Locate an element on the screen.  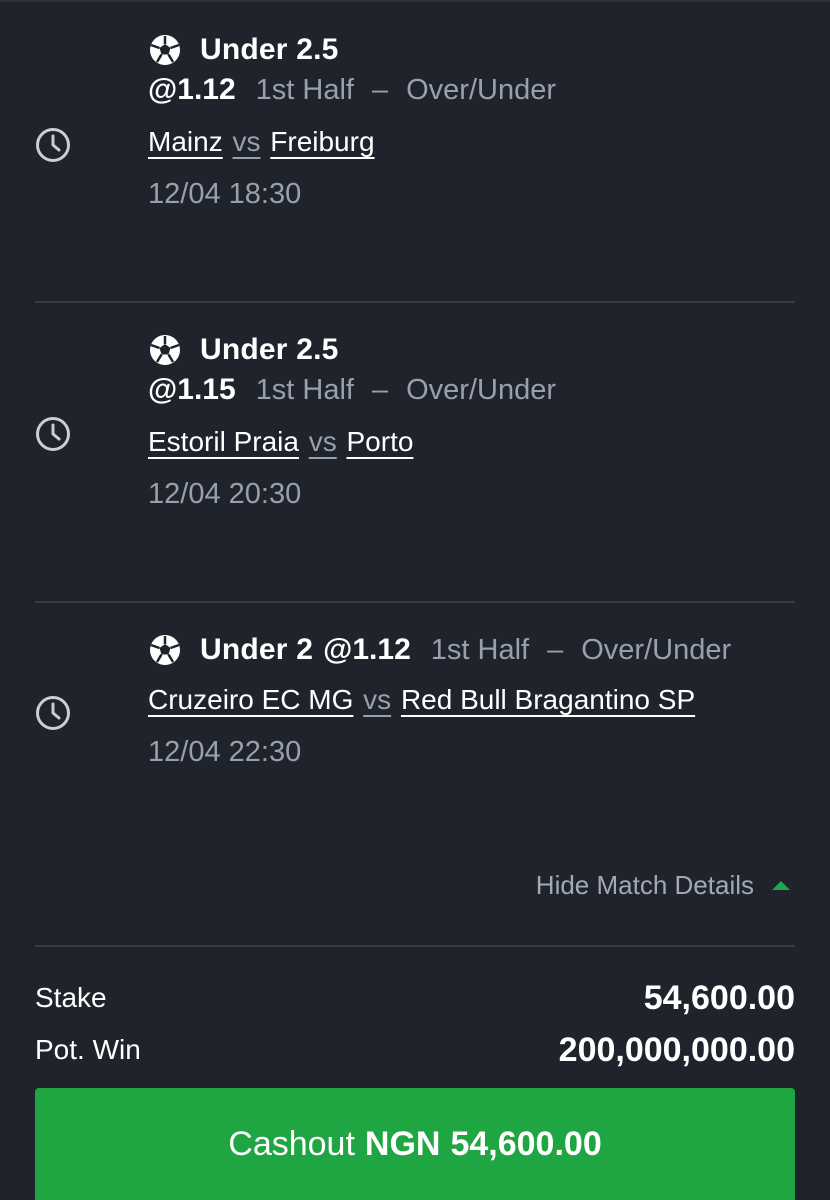
top-divider is located at coordinates (415, 1).